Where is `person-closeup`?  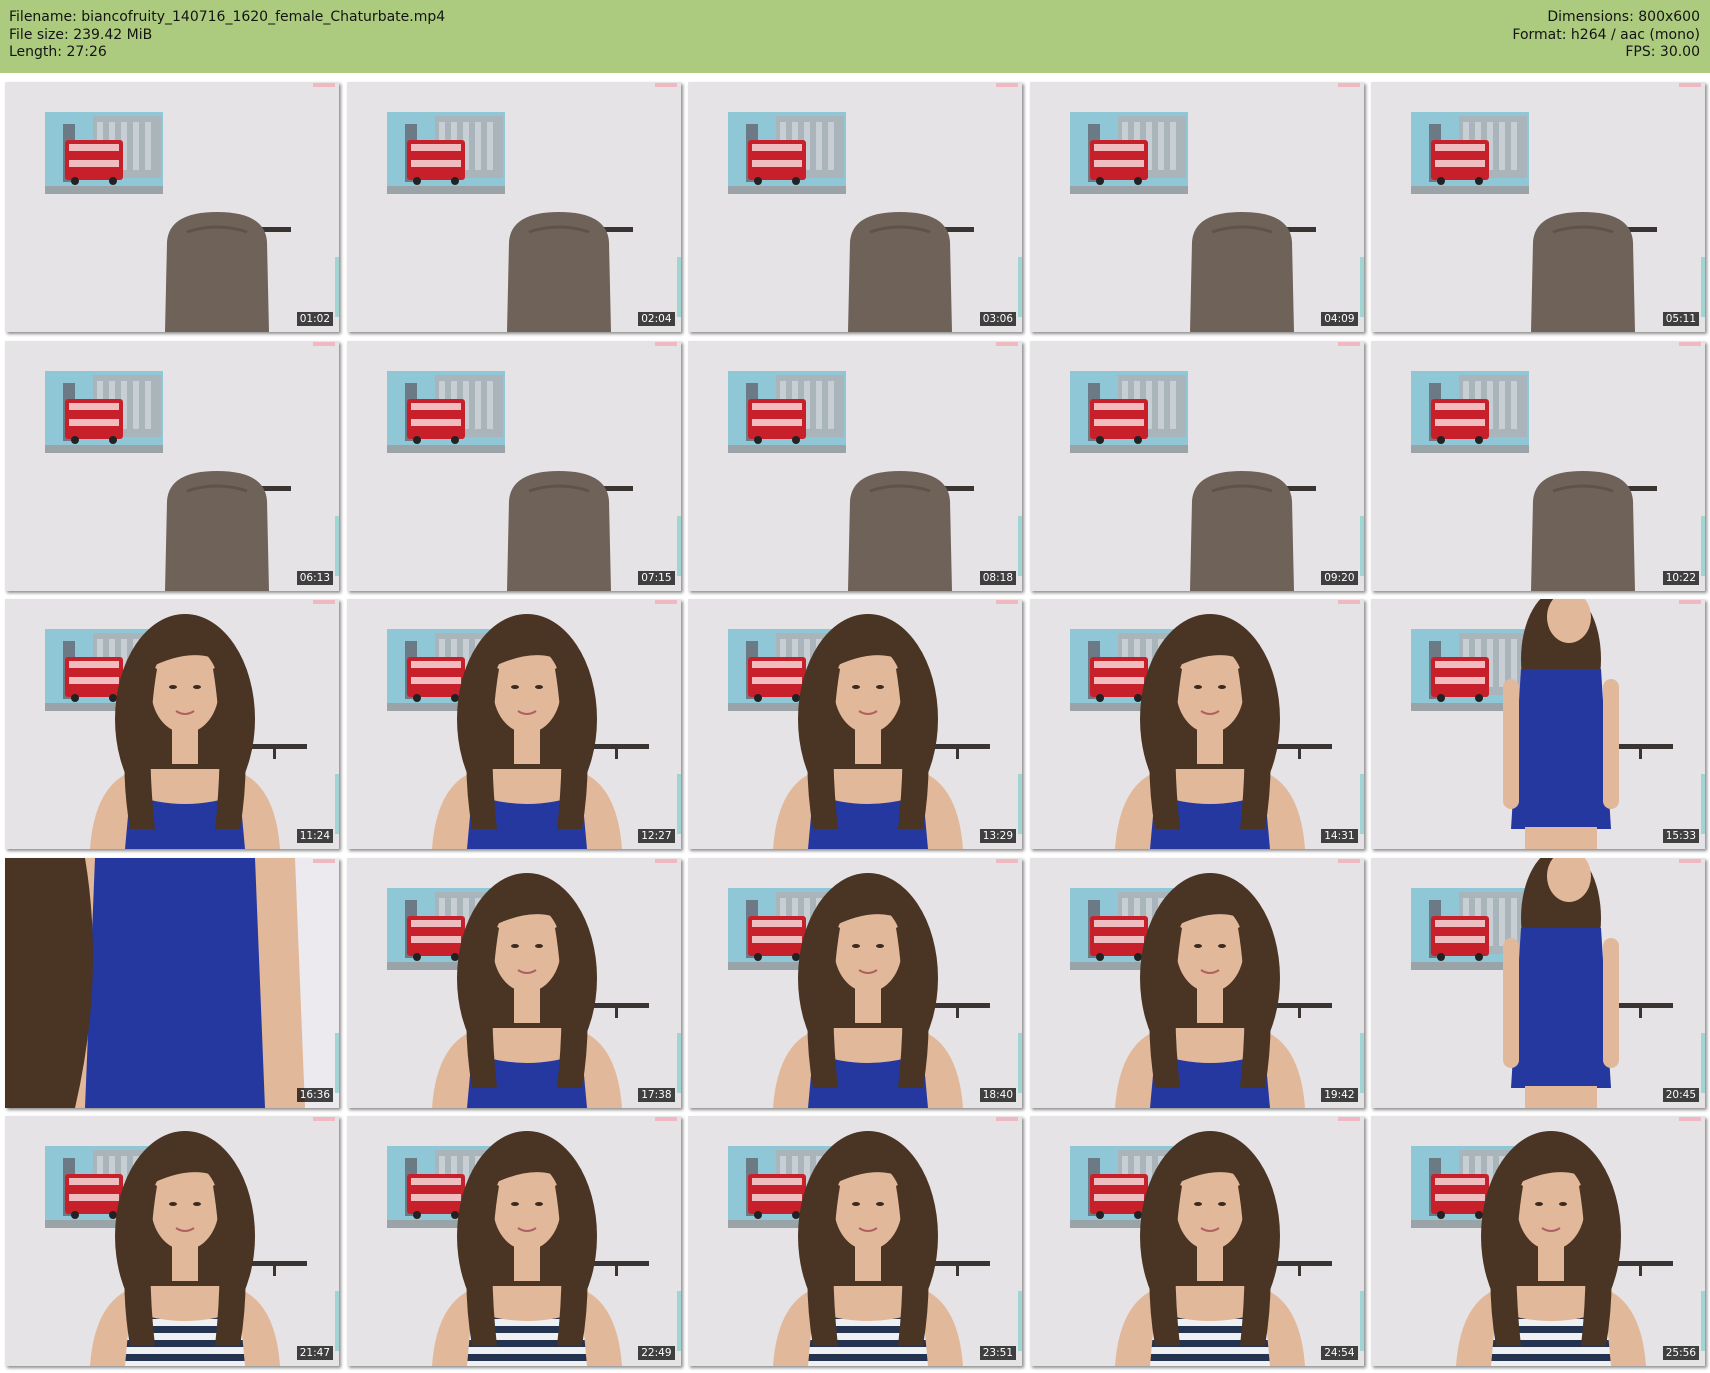
person-closeup is located at coordinates (172, 982).